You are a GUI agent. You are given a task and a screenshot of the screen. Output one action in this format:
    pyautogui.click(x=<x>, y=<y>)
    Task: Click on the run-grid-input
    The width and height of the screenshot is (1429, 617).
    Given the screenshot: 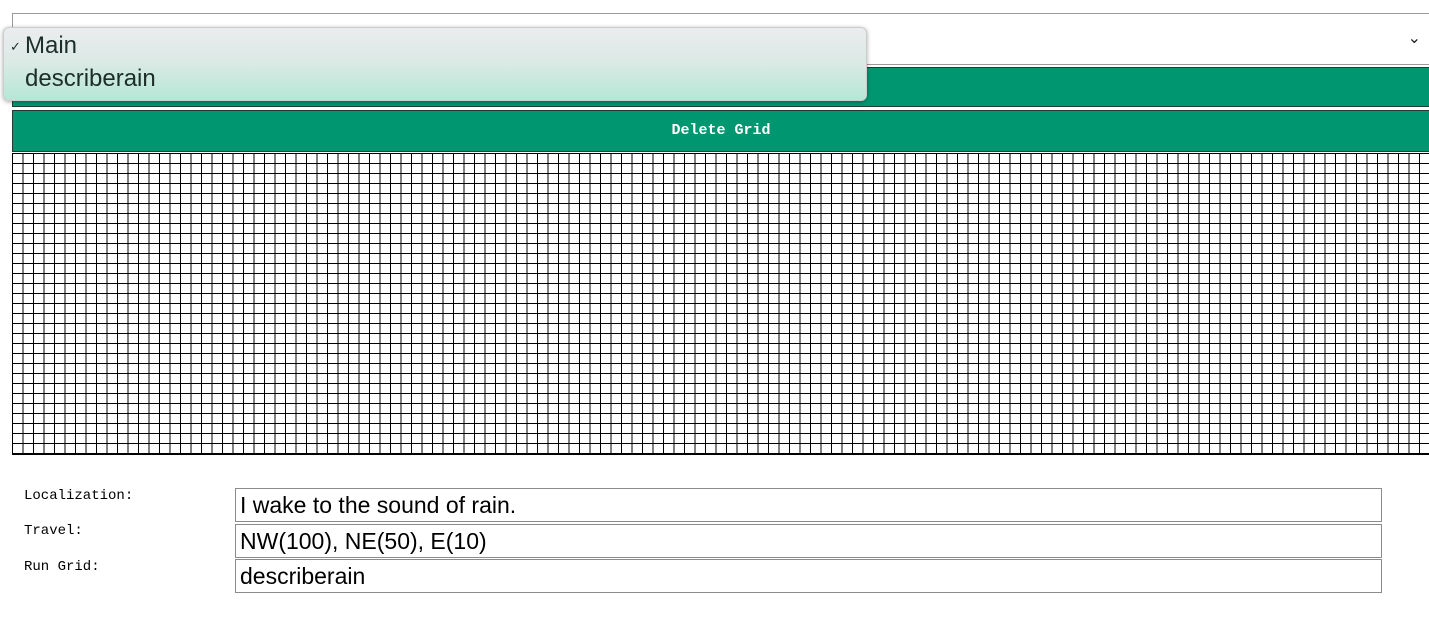 What is the action you would take?
    pyautogui.click(x=808, y=576)
    